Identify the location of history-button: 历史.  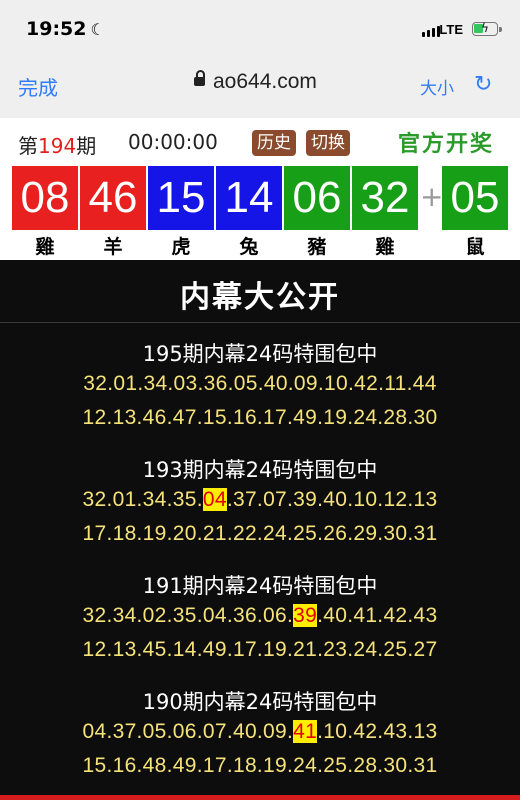
(274, 143).